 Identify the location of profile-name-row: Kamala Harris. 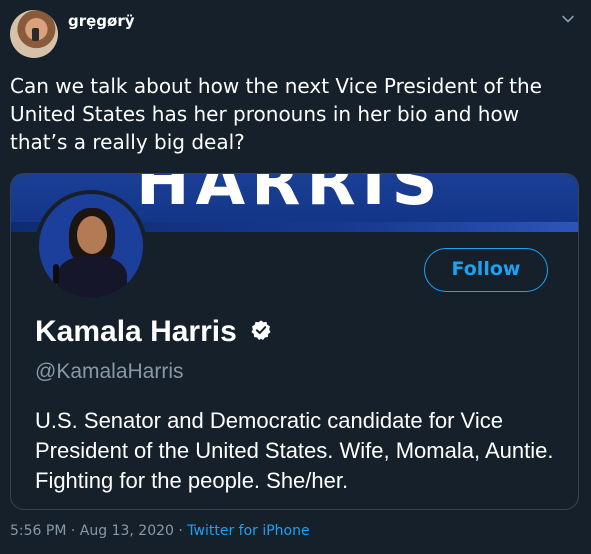
(153, 333).